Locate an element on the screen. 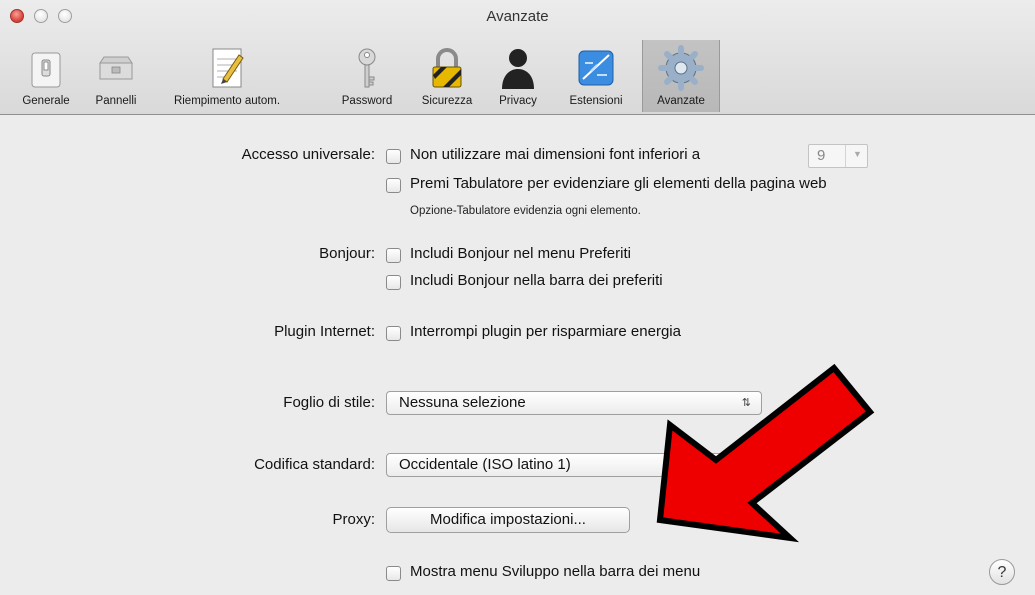 Image resolution: width=1035 pixels, height=595 pixels. red-arrow-icon is located at coordinates (765, 453).